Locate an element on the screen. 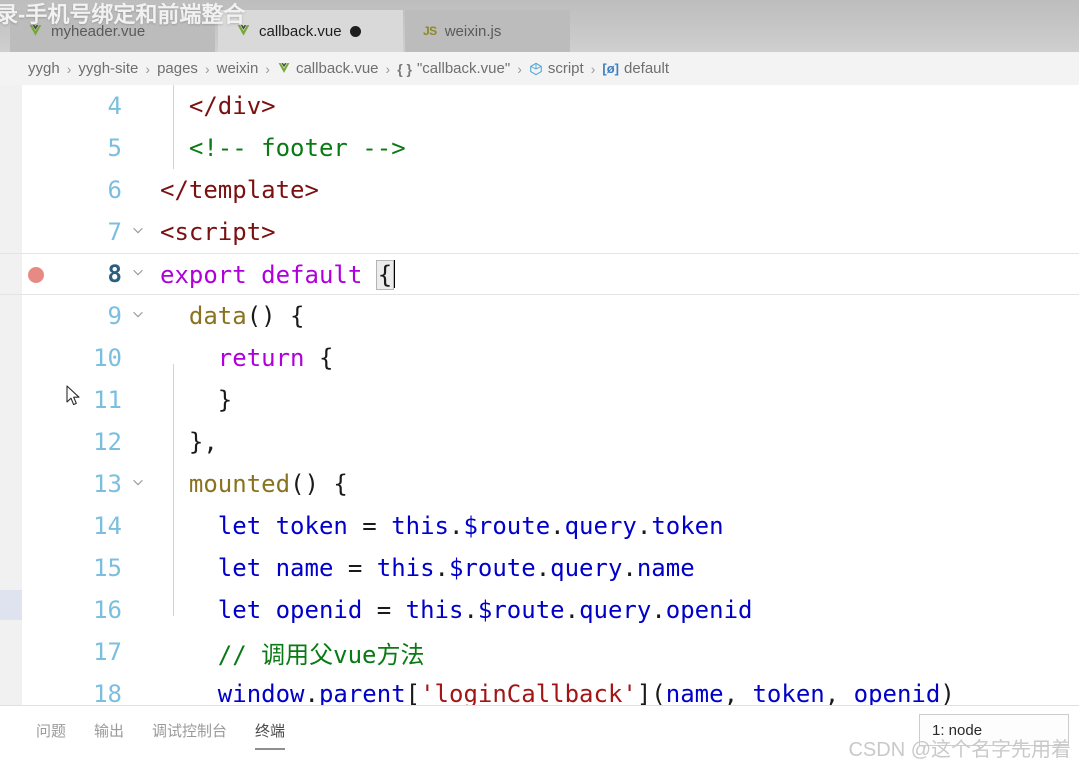 Image resolution: width=1079 pixels, height=768 pixels. line-number: 15 is located at coordinates (107, 568).